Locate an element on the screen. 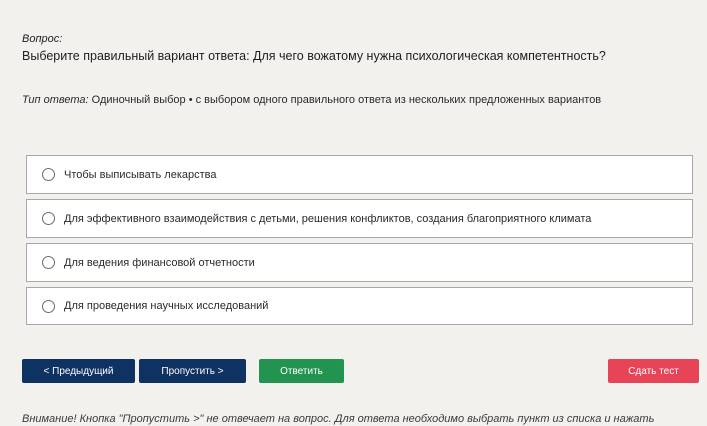 Image resolution: width=707 pixels, height=426 pixels. answer-option-label: Чтобы выписывать лекарства is located at coordinates (140, 174).